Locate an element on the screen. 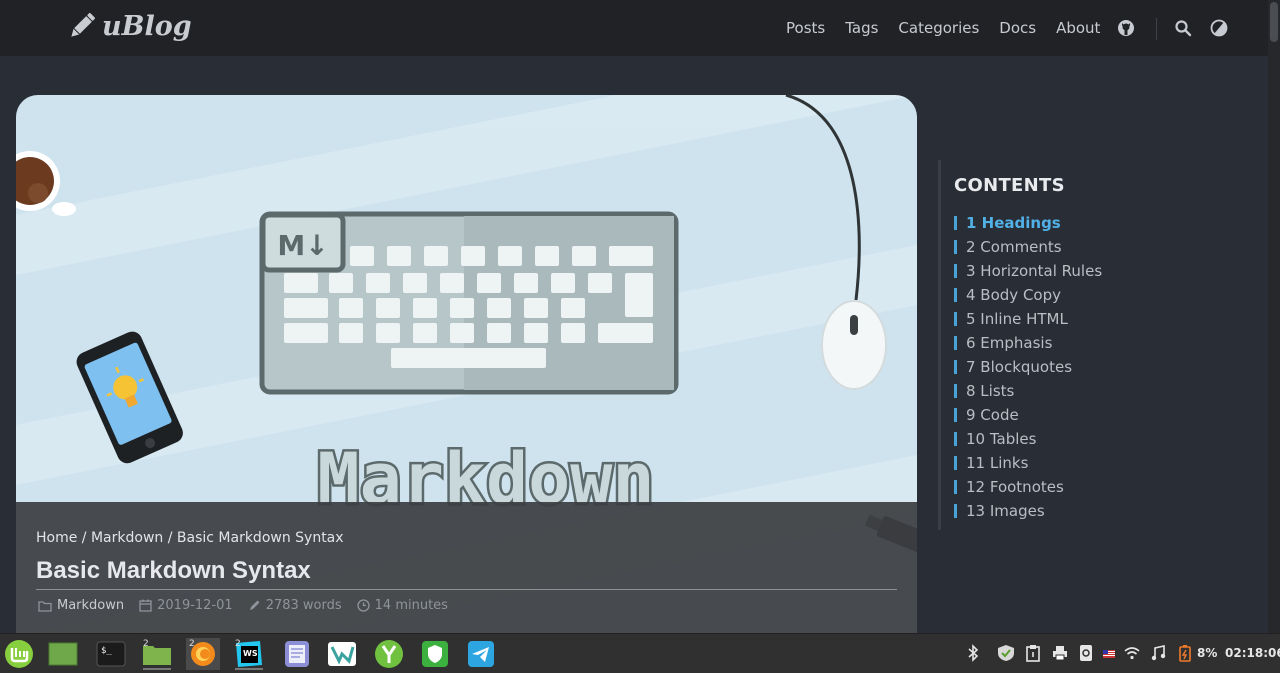 The image size is (1280, 673). post-reading-time: 14 minutes is located at coordinates (402, 605).